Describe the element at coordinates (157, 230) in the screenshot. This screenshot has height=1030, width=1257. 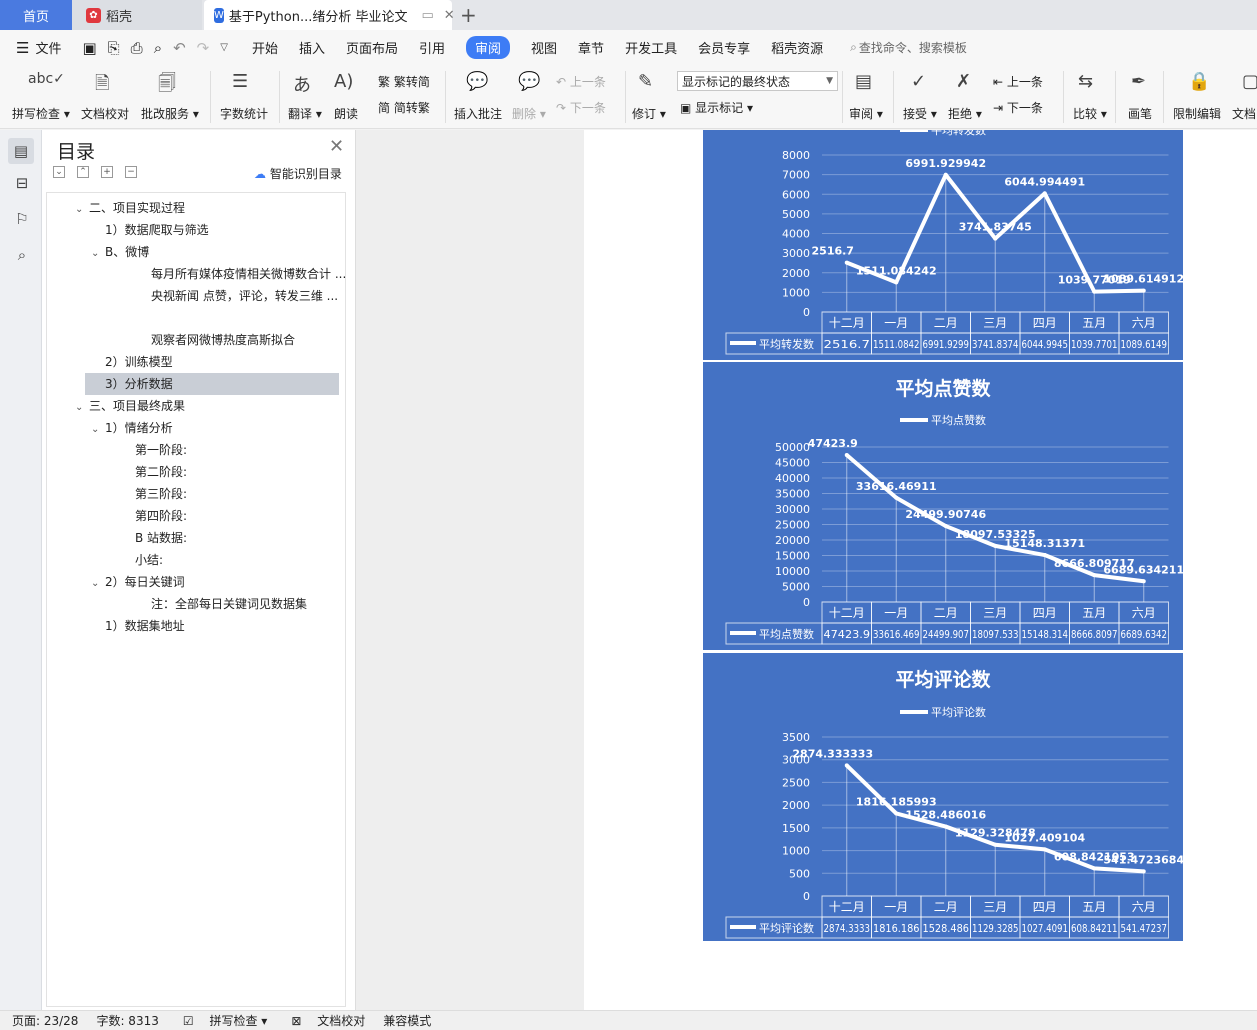
I see `toc-item: 1）数据爬取与筛选` at that location.